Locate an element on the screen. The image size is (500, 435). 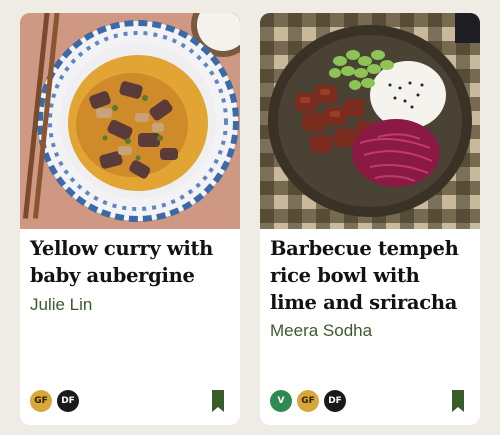
dietary-badges: V GF DF is located at coordinates (308, 401).